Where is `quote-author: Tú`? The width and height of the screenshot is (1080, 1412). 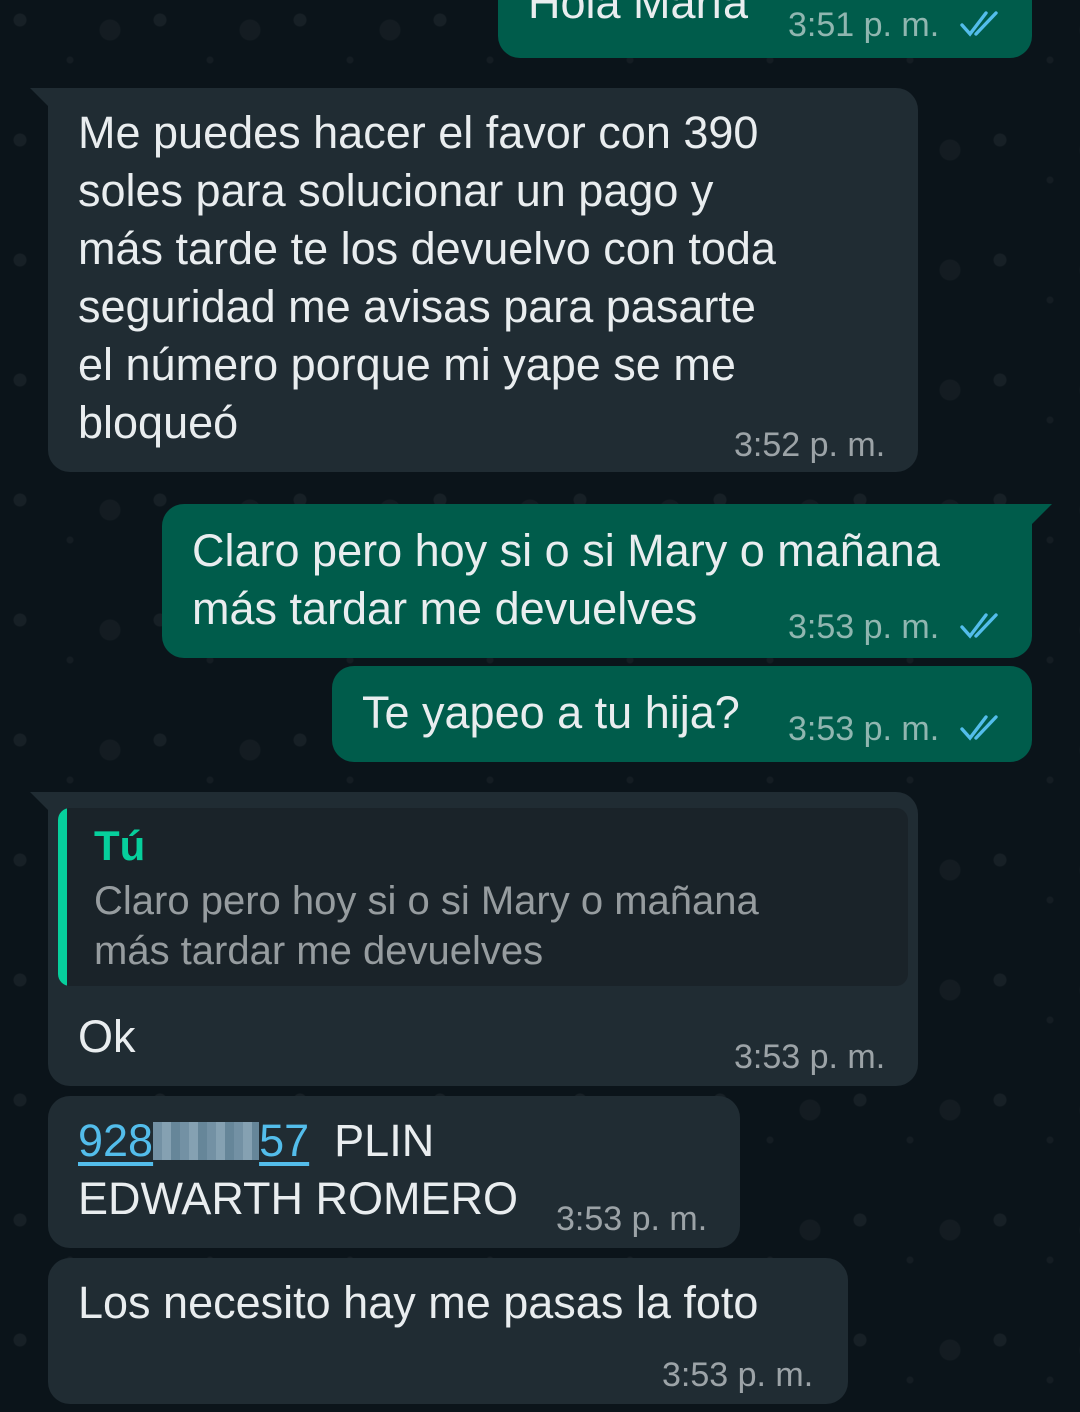 quote-author: Tú is located at coordinates (120, 845).